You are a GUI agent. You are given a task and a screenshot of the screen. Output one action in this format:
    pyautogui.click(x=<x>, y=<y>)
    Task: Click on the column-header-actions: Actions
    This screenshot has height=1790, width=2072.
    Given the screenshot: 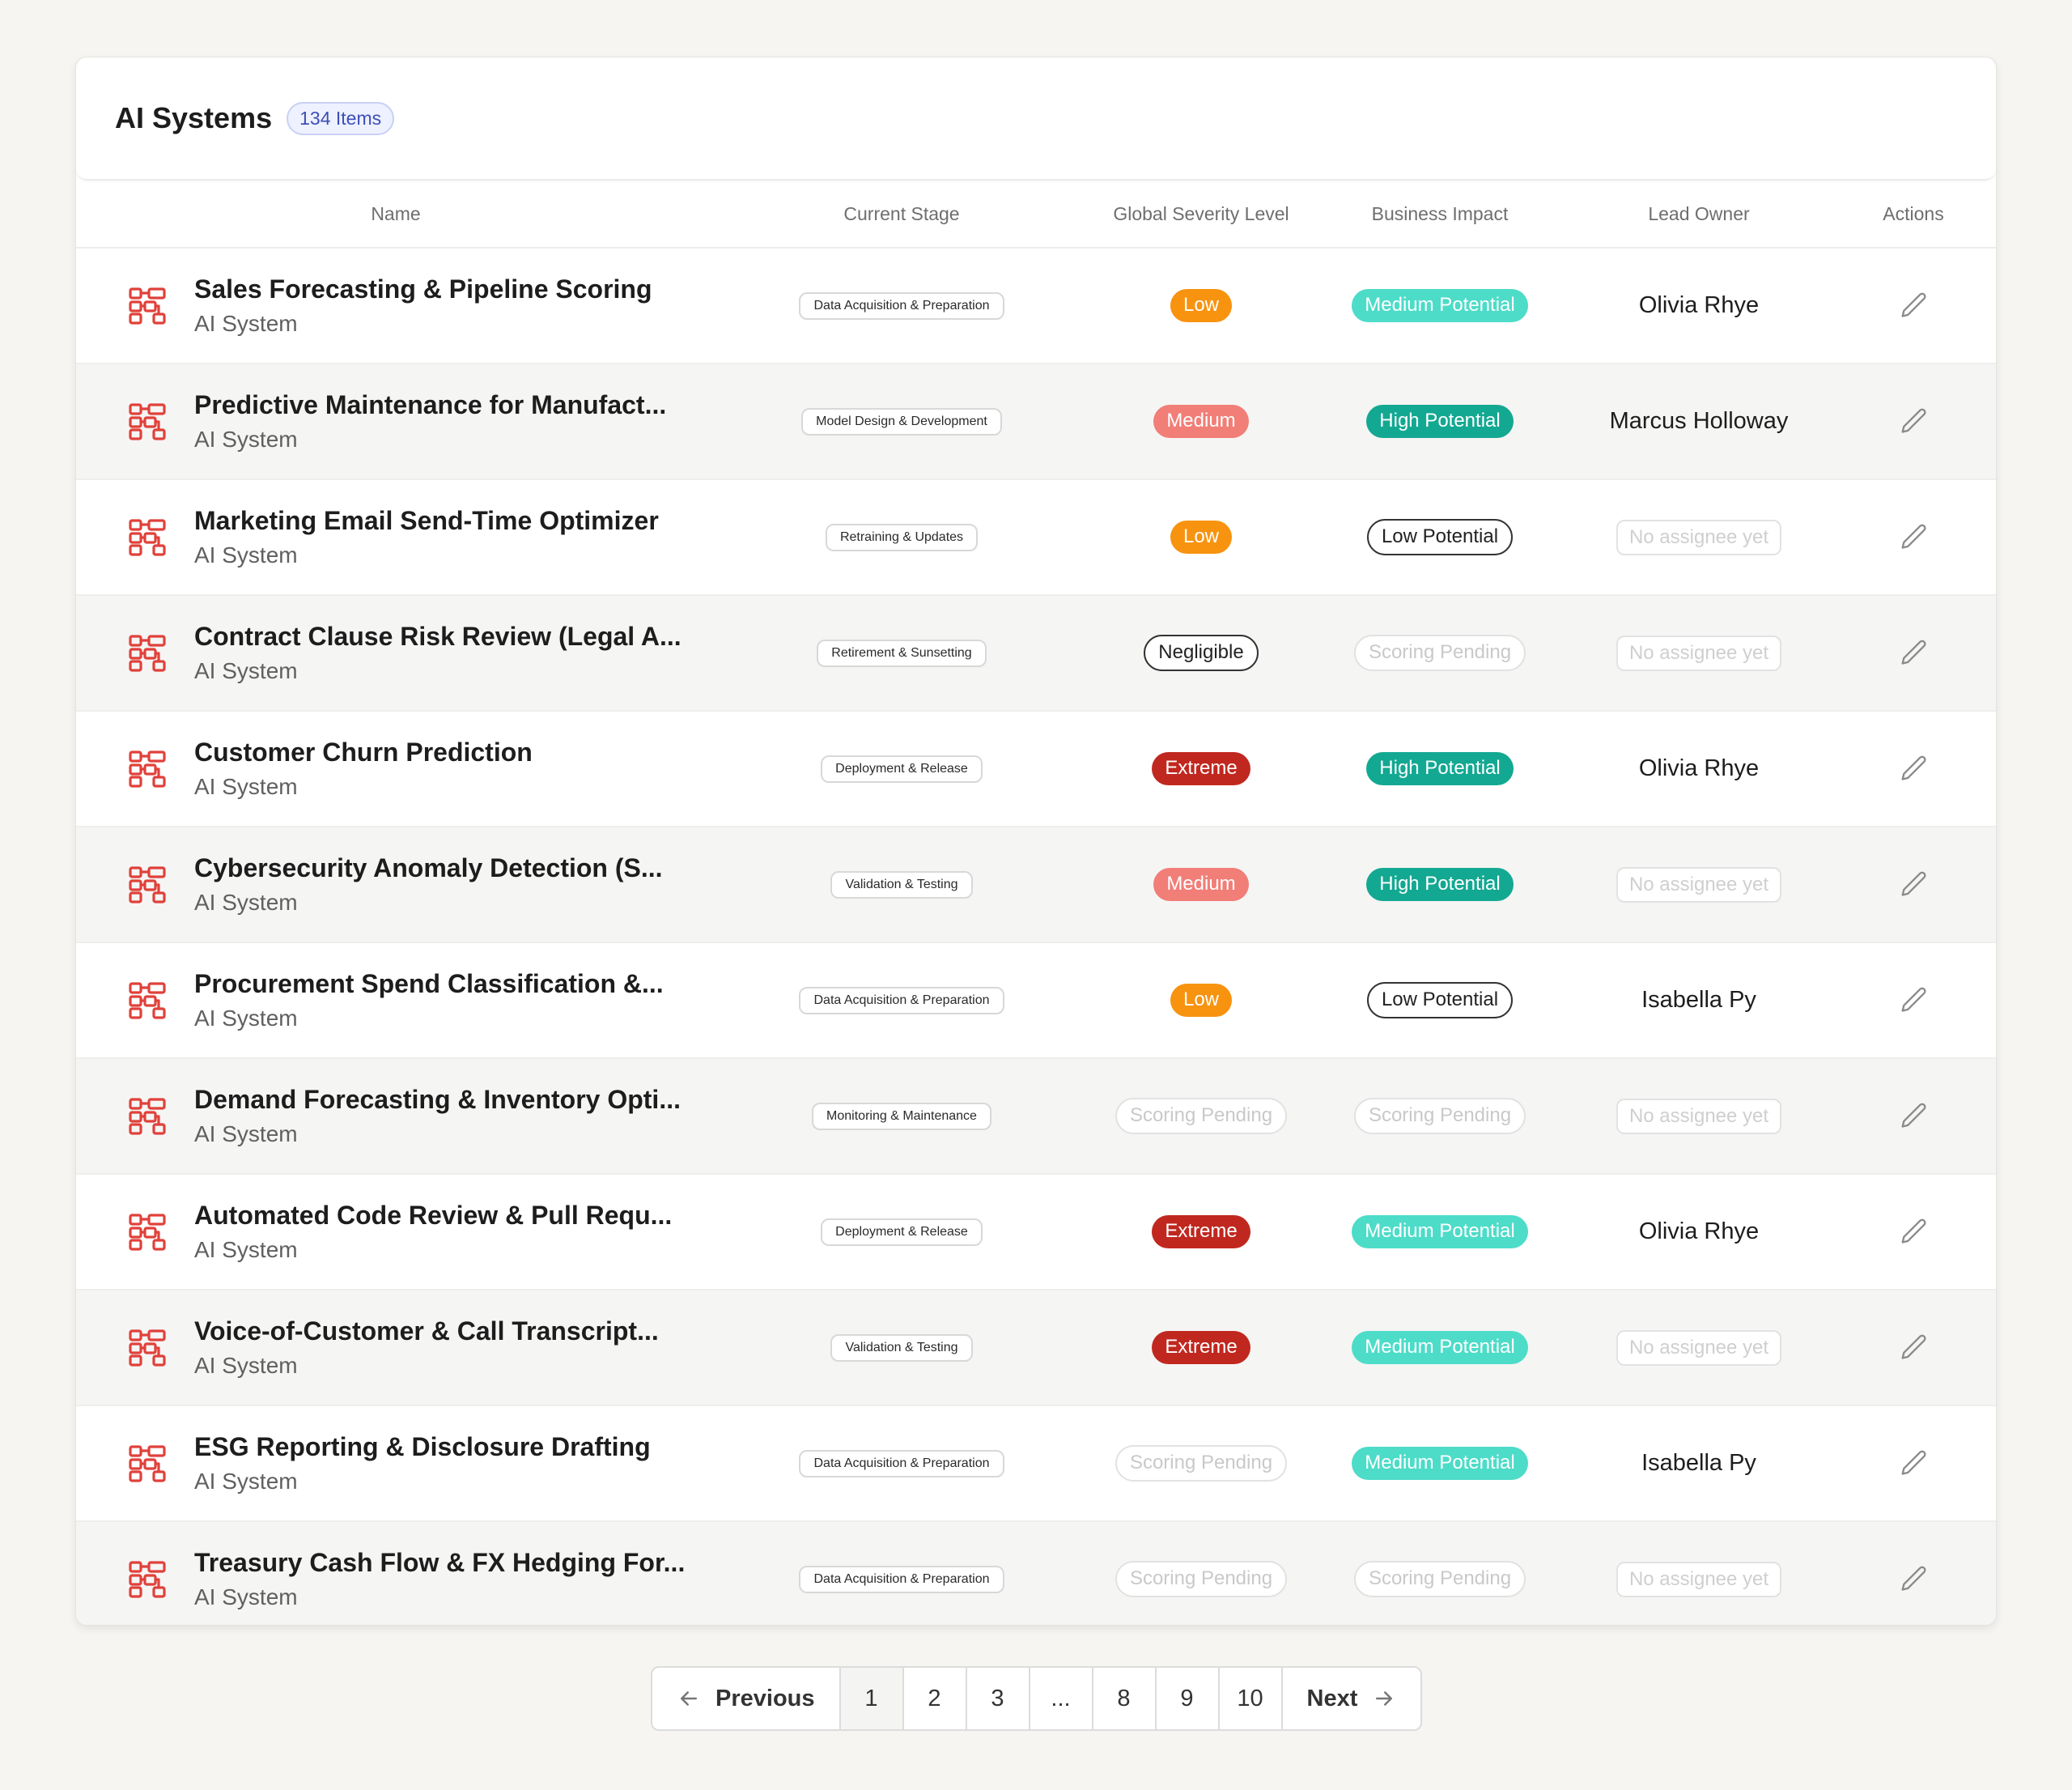 What is the action you would take?
    pyautogui.click(x=1913, y=213)
    